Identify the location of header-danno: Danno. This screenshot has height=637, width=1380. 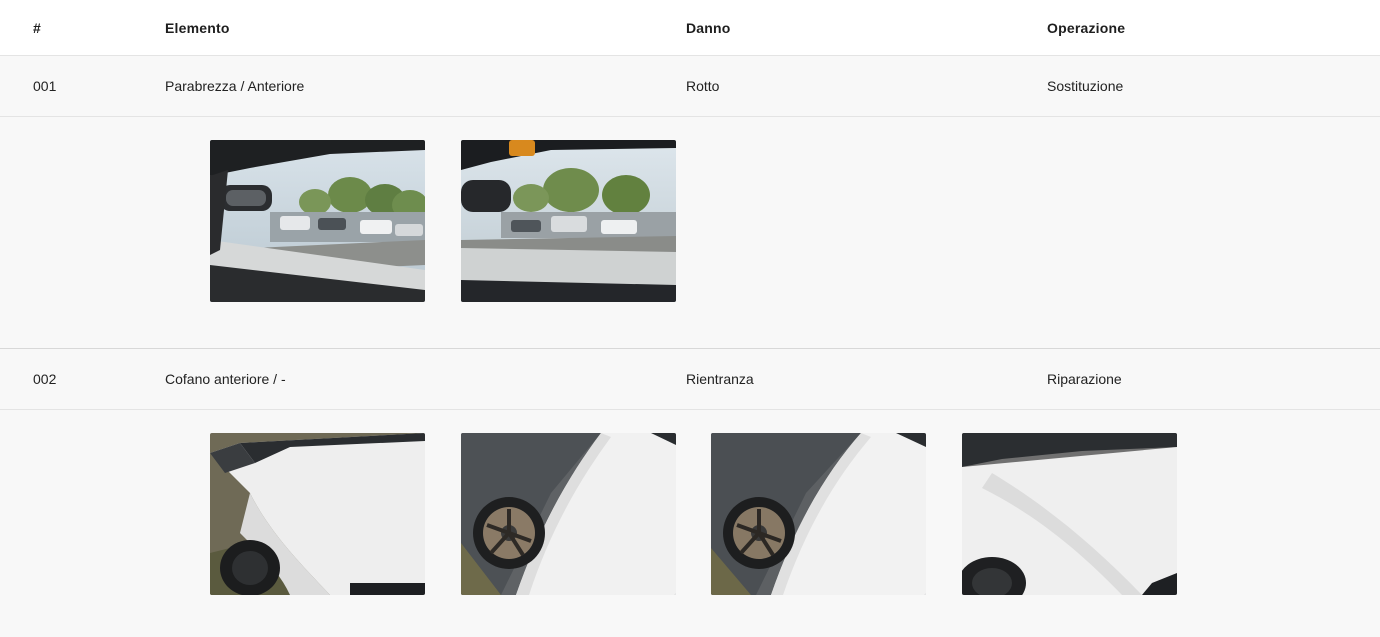
(708, 27).